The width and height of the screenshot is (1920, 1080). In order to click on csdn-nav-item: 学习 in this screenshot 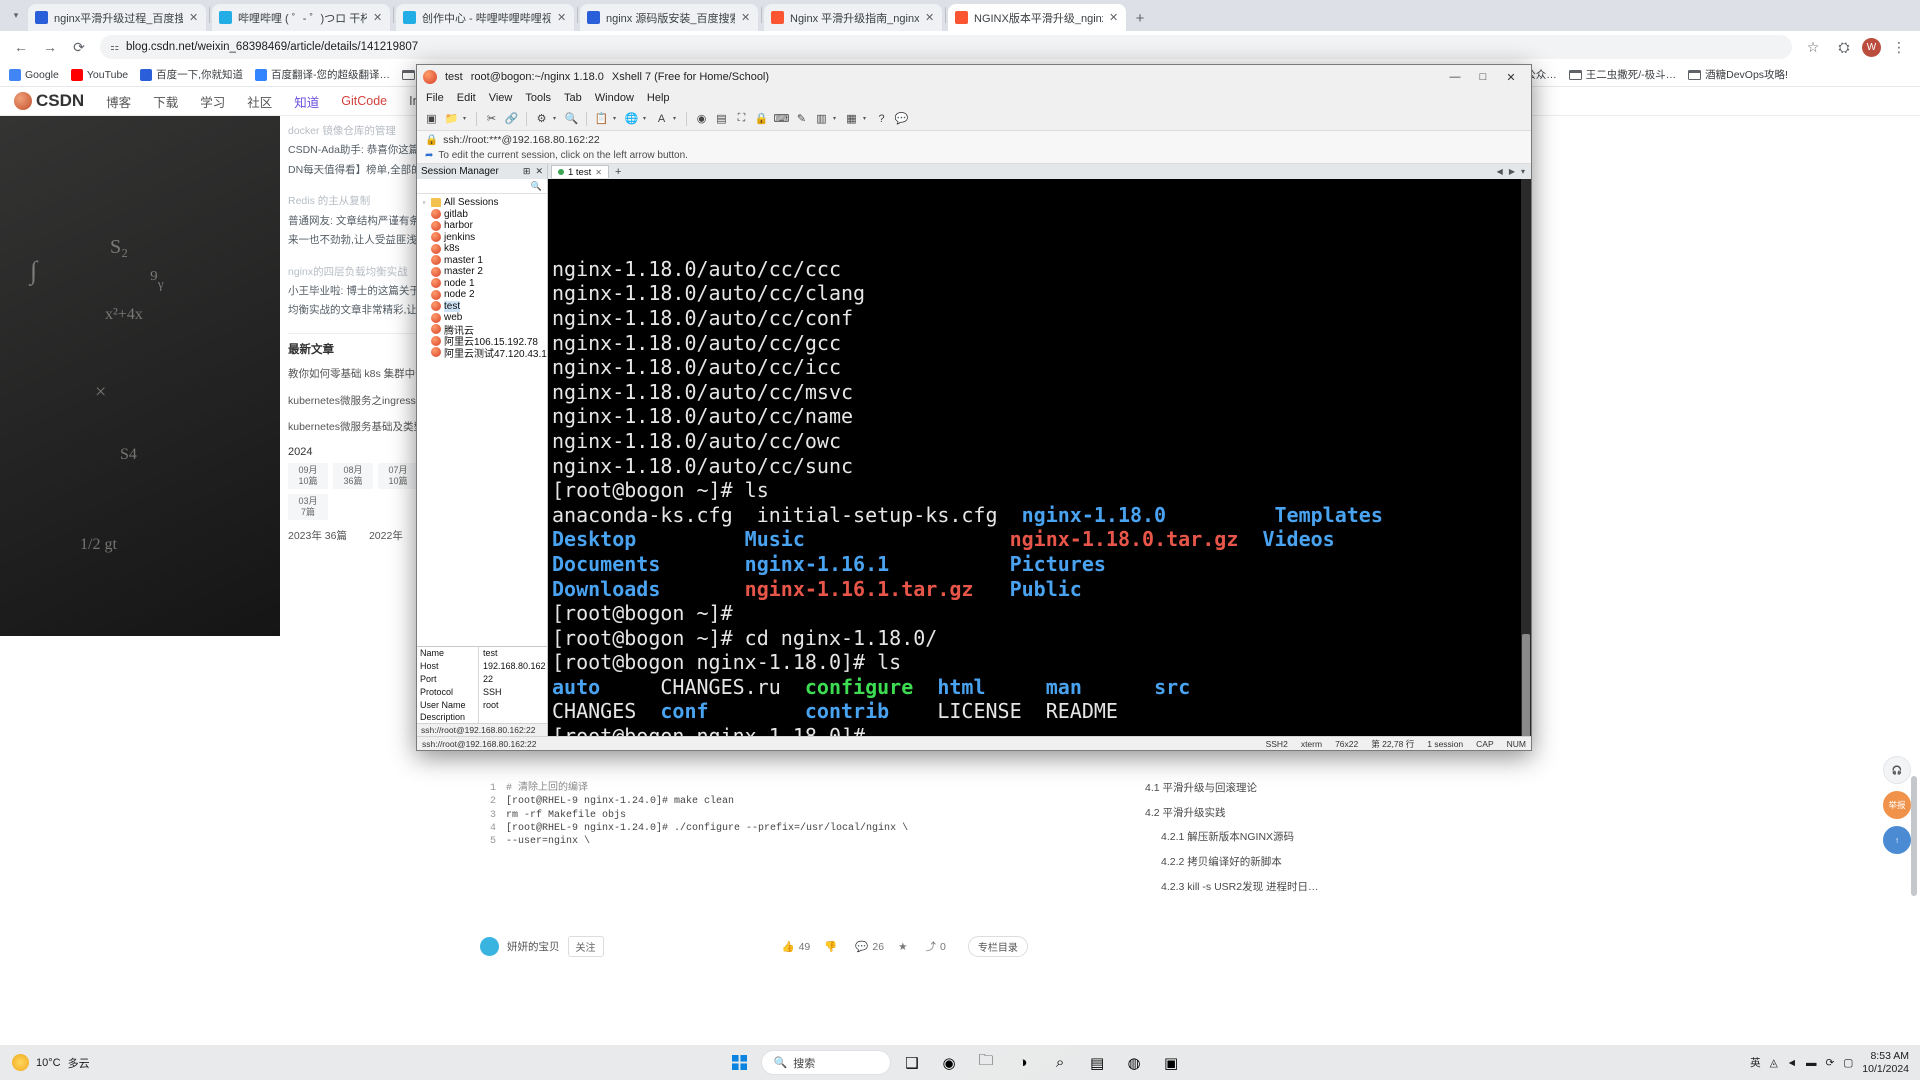, I will do `click(212, 101)`.